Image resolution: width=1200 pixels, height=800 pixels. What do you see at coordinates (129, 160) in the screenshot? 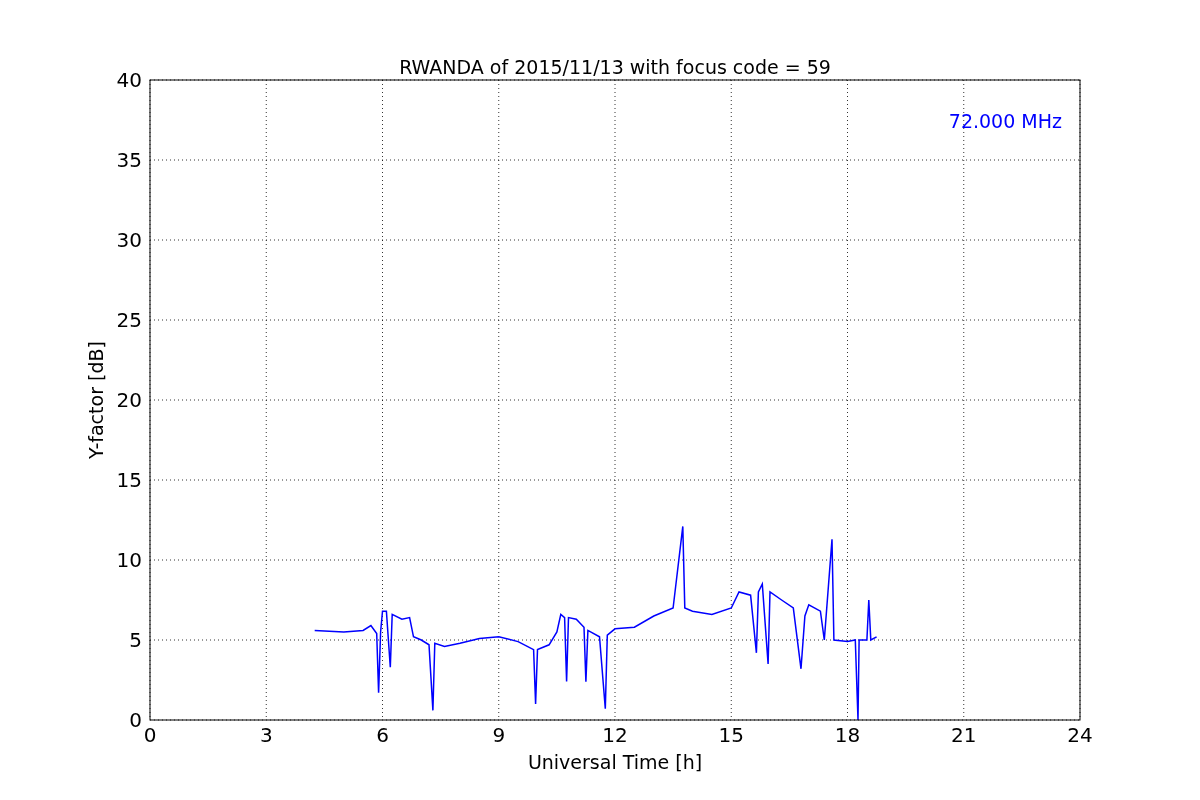
I see `y-tick-label: 35` at bounding box center [129, 160].